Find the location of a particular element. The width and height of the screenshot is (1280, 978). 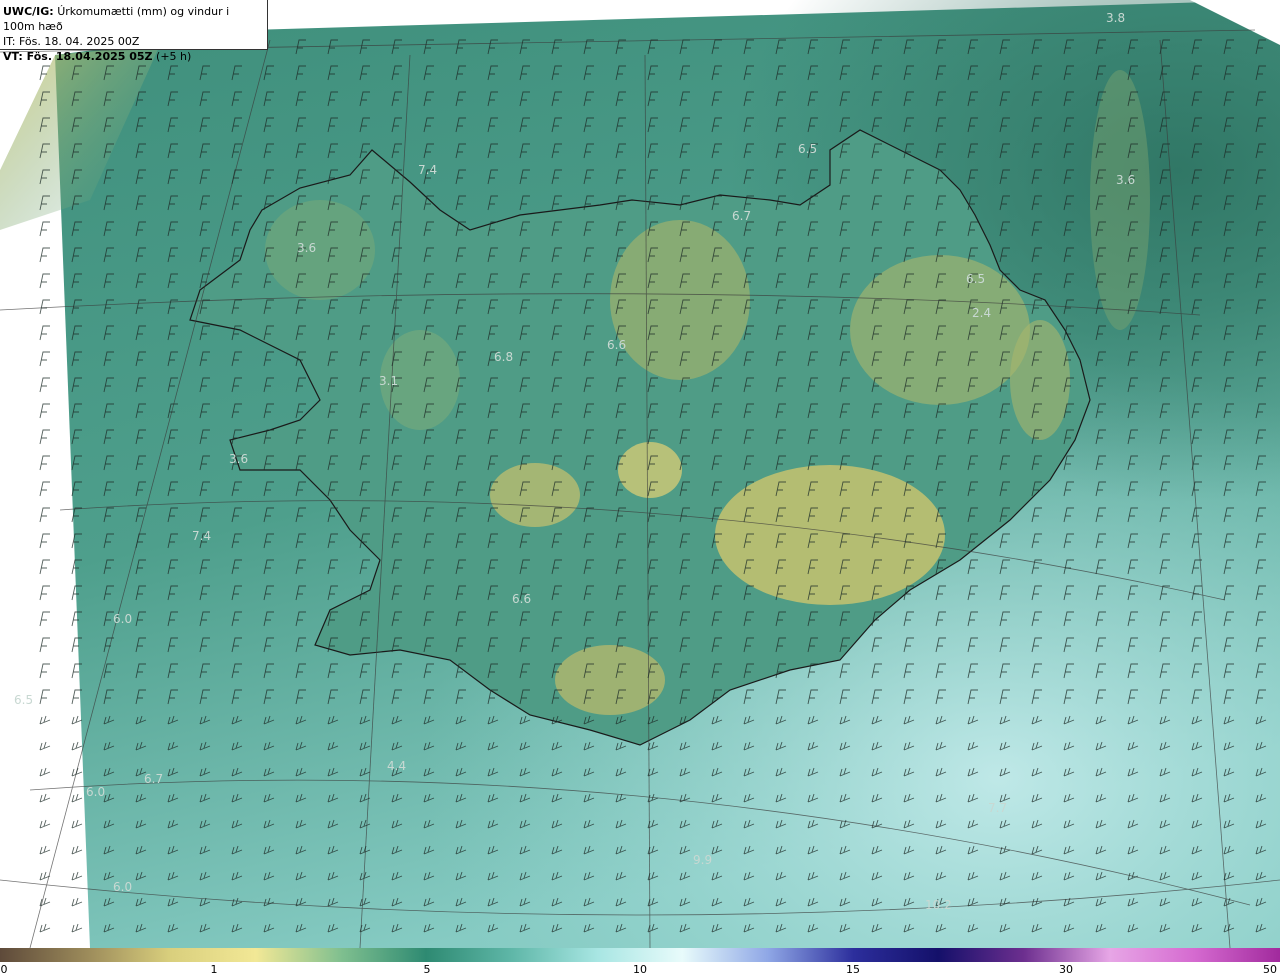

colorbar-tick: 5 is located at coordinates (427, 969).